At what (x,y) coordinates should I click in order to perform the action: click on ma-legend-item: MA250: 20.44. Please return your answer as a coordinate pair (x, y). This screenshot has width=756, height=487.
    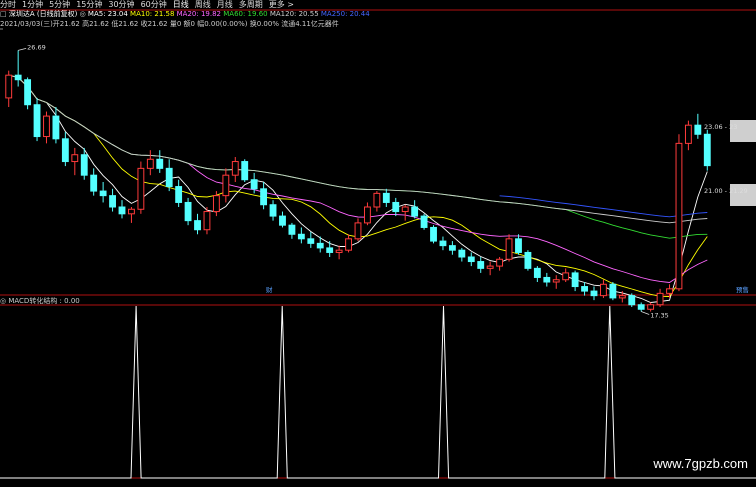
    Looking at the image, I should click on (344, 14).